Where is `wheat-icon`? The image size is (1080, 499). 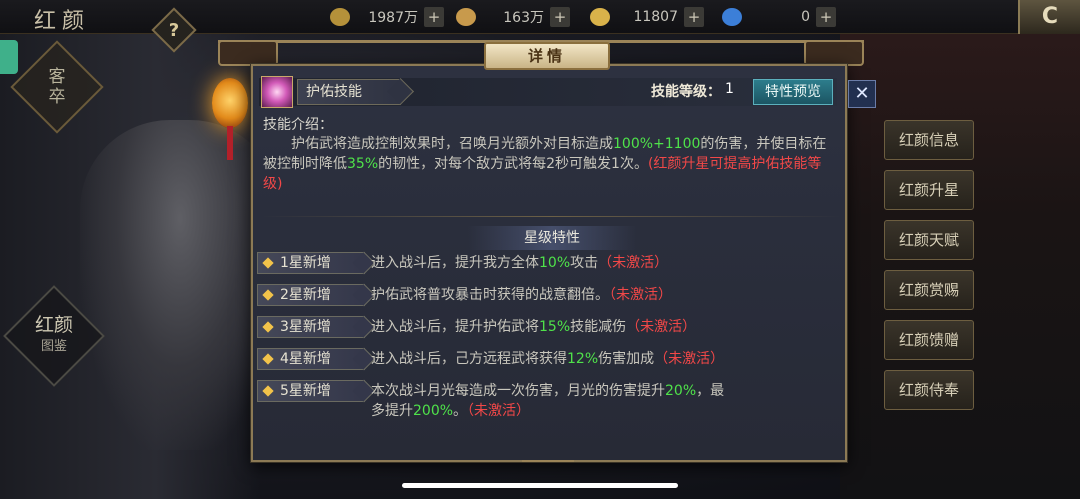
wheat-icon is located at coordinates (340, 17).